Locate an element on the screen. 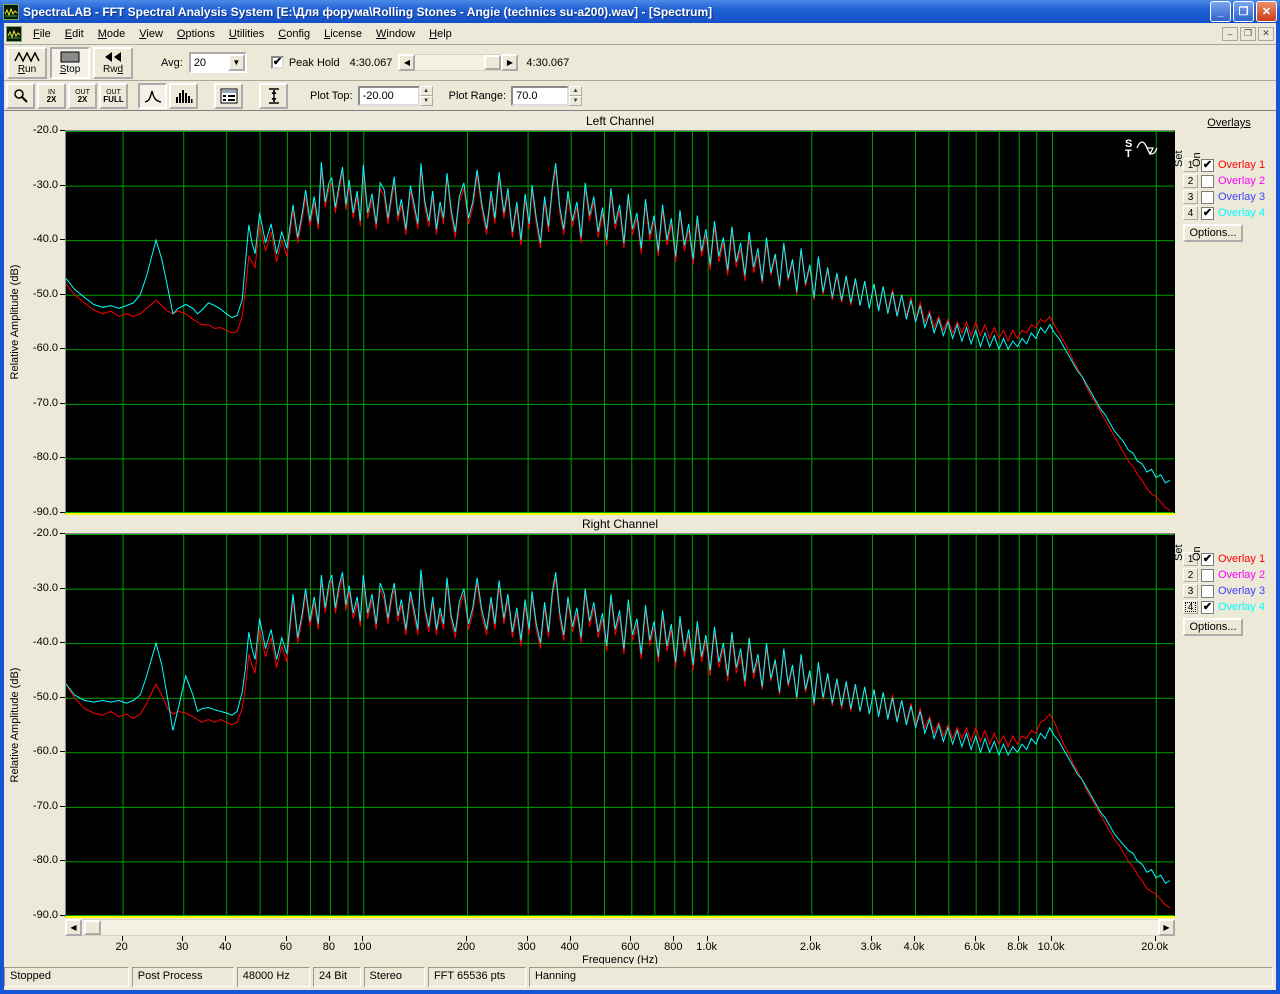  close-button: ✕ is located at coordinates (1266, 11).